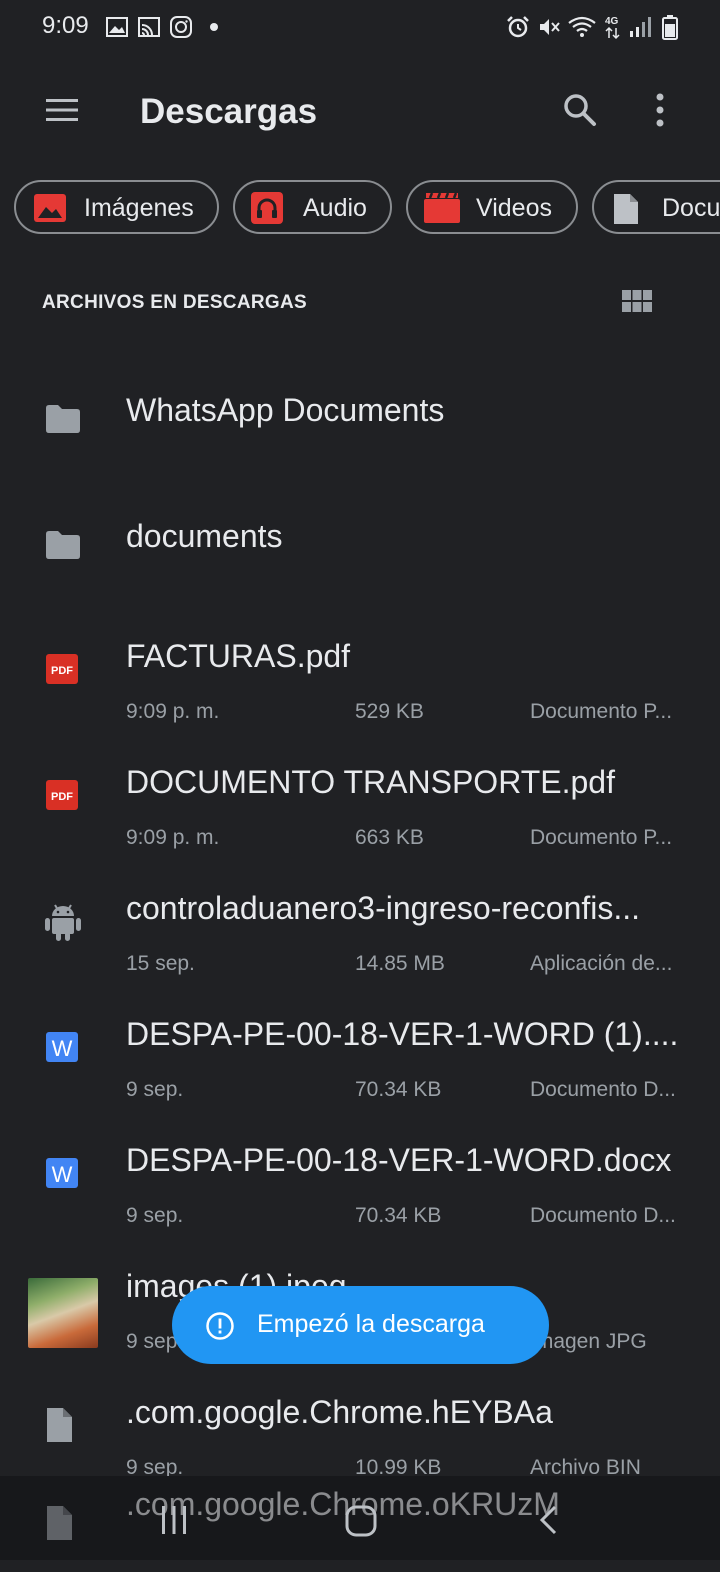 The image size is (720, 1572). Describe the element at coordinates (65, 25) in the screenshot. I see `status-time: 9:09` at that location.